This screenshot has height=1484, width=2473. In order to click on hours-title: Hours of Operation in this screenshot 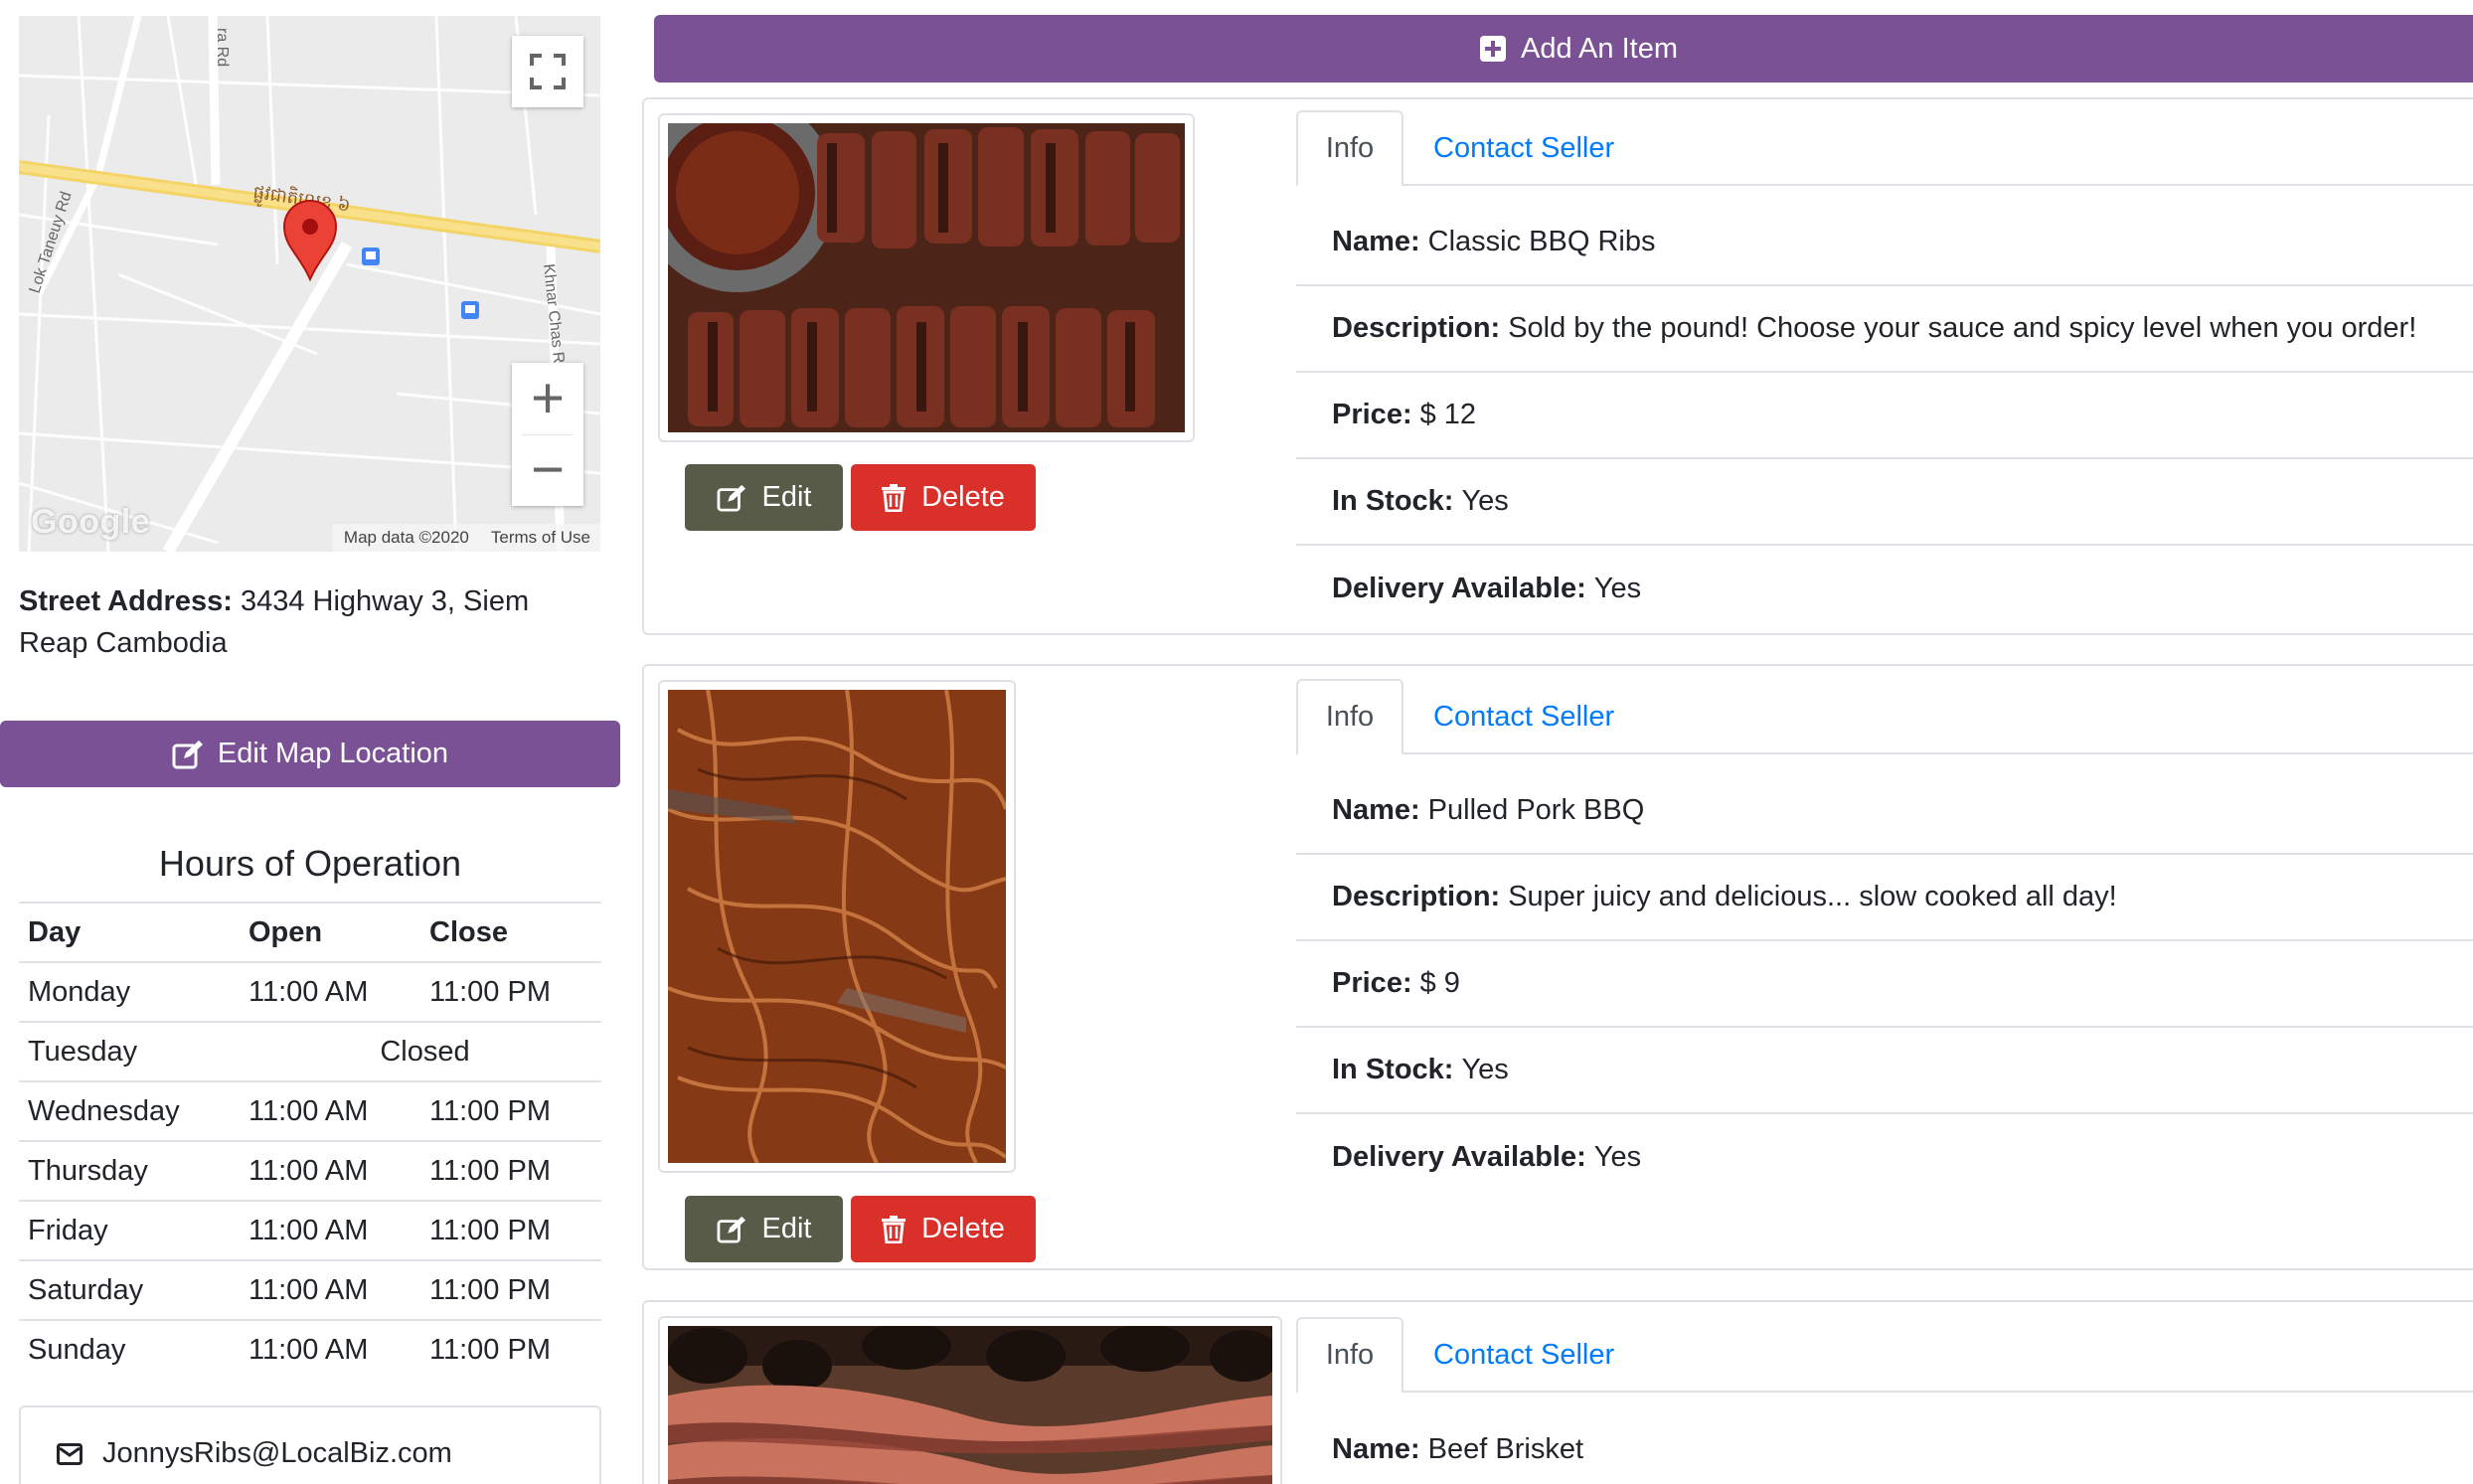, I will do `click(310, 863)`.